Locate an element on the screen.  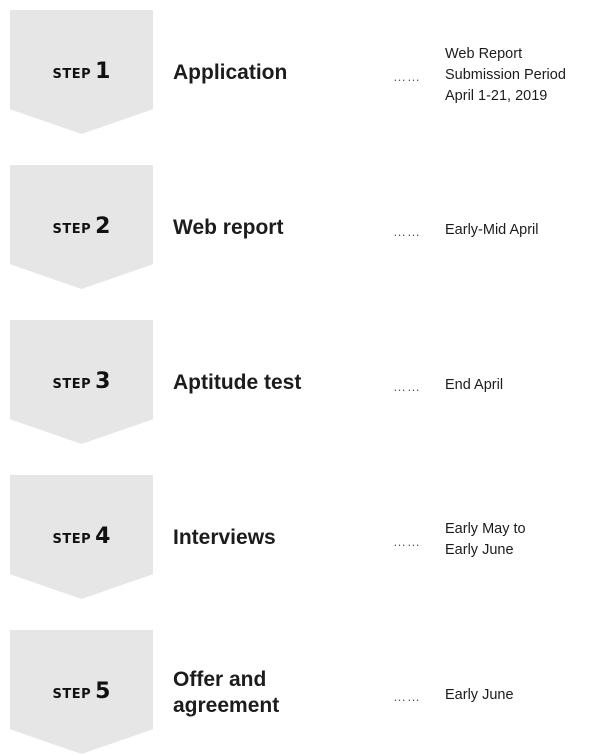
step-title-line: Aptitude test is located at coordinates (237, 382).